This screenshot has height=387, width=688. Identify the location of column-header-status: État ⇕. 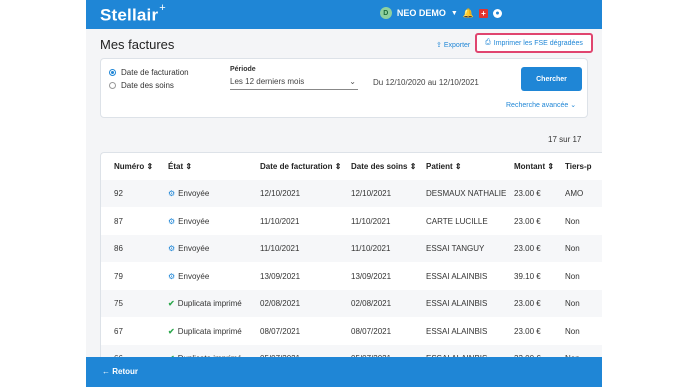
(180, 166).